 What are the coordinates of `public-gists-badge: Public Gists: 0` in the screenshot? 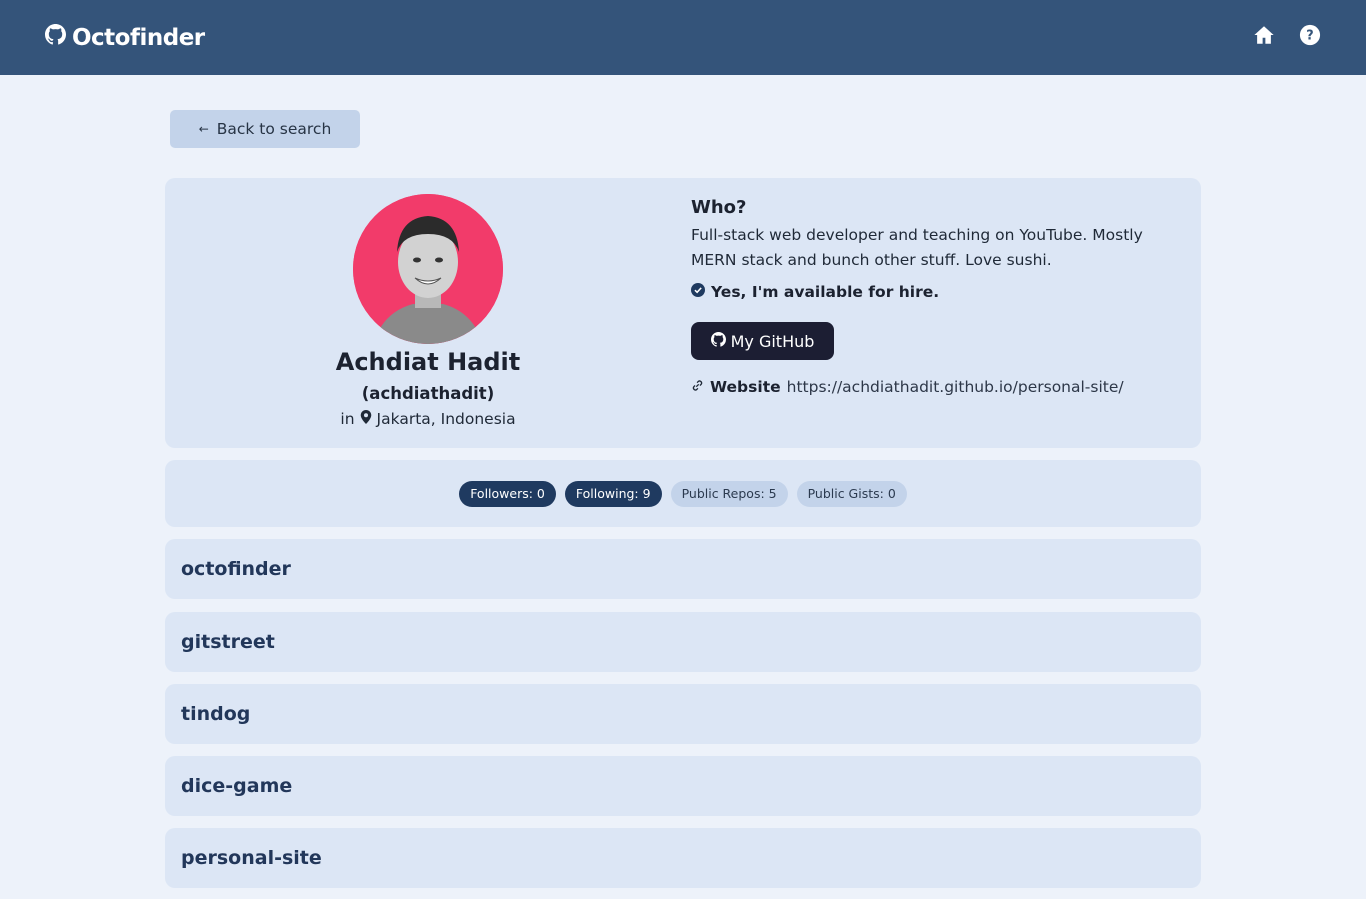 It's located at (851, 493).